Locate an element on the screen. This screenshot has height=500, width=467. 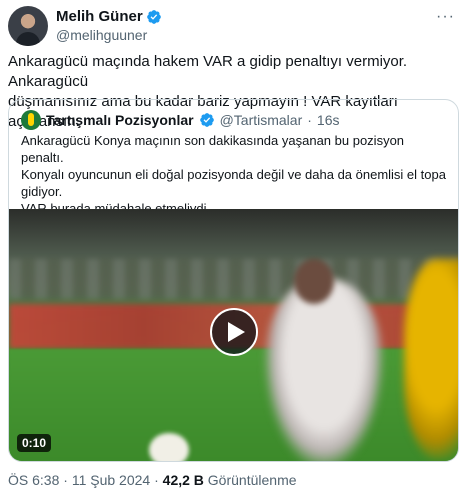
quoted-timestamp: 16s is located at coordinates (328, 120).